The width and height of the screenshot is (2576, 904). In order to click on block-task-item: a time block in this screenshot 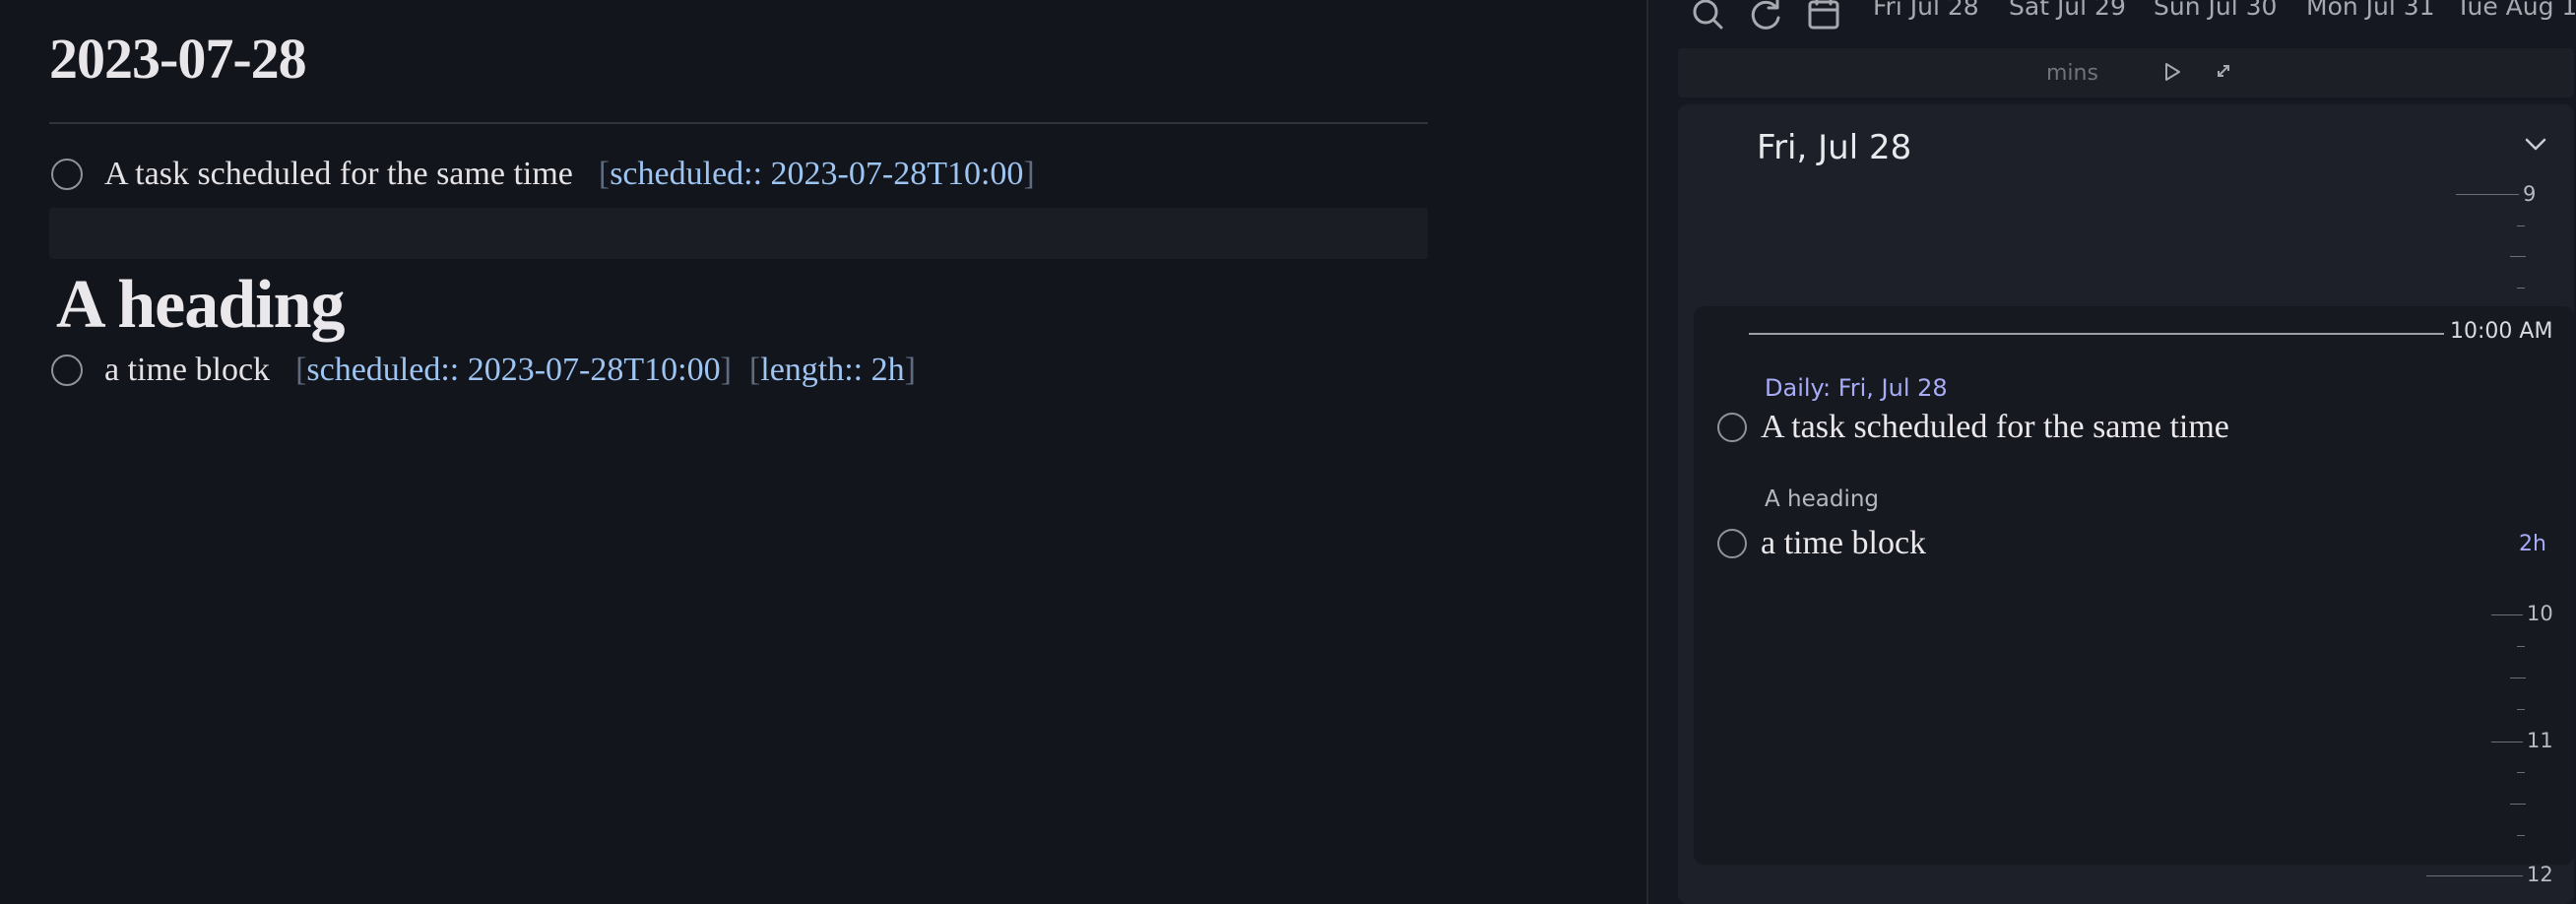, I will do `click(1821, 543)`.